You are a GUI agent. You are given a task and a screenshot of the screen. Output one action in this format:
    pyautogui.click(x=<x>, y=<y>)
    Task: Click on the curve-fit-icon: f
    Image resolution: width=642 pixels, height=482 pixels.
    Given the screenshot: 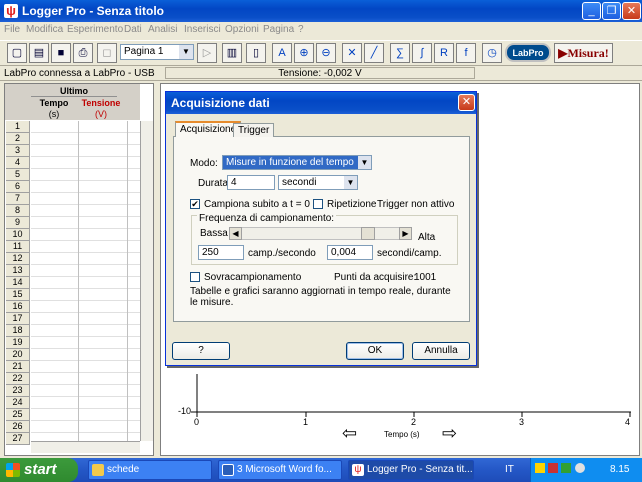 What is the action you would take?
    pyautogui.click(x=466, y=53)
    